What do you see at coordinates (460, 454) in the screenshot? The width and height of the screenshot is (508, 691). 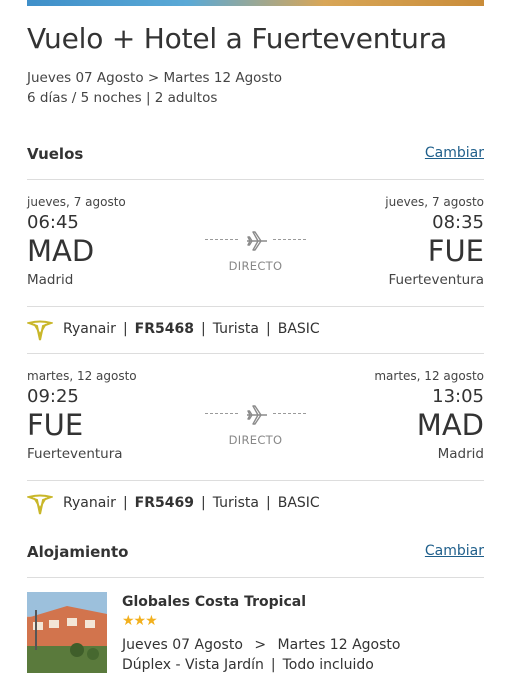 I see `arrival-city: Madrid` at bounding box center [460, 454].